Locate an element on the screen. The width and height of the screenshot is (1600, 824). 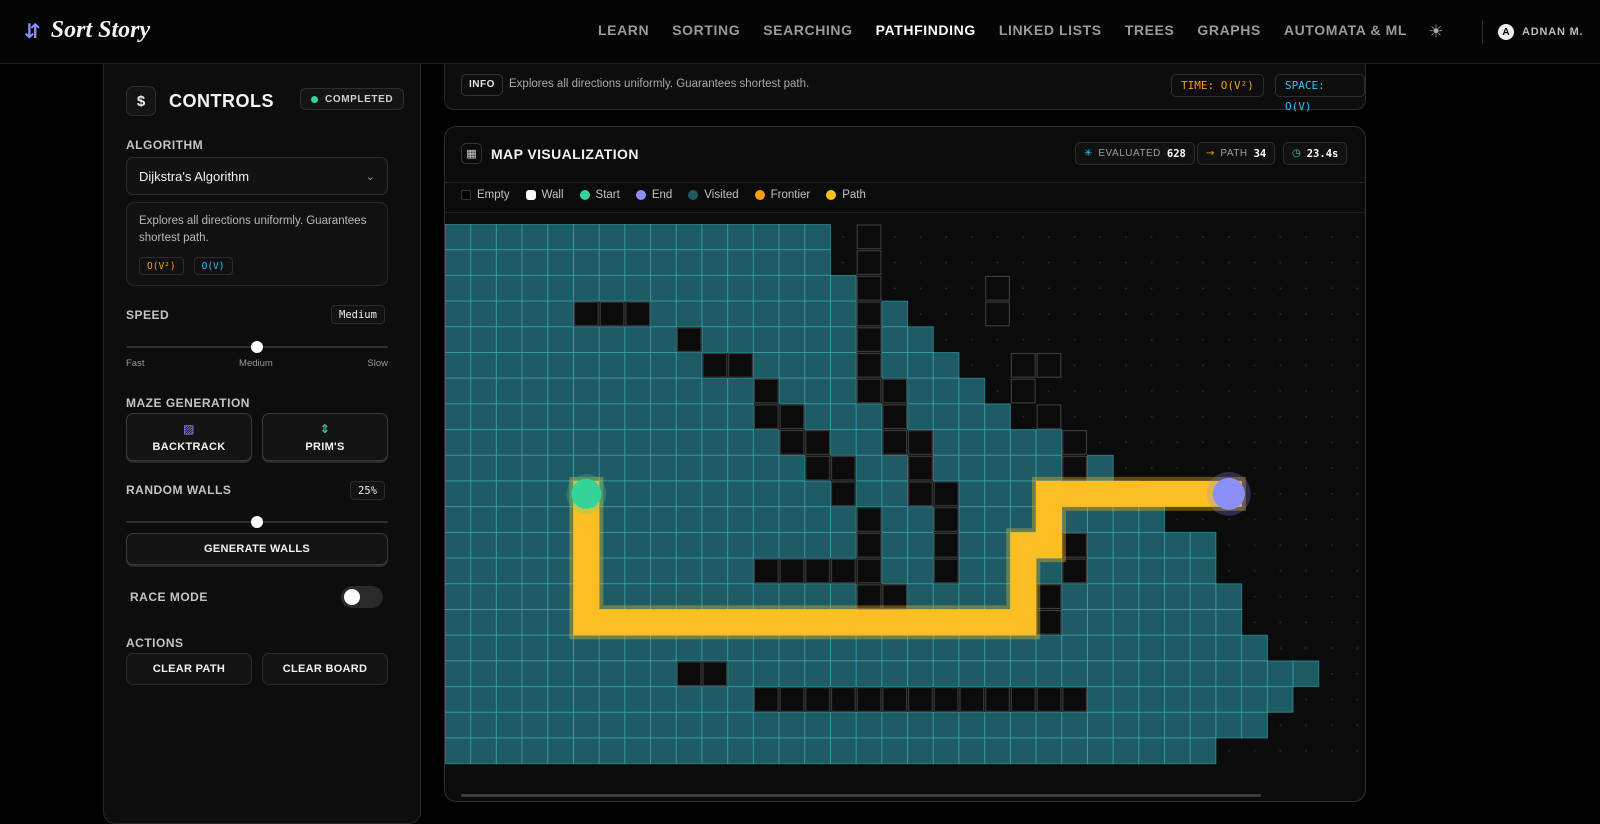
speed-thumb is located at coordinates (257, 347).